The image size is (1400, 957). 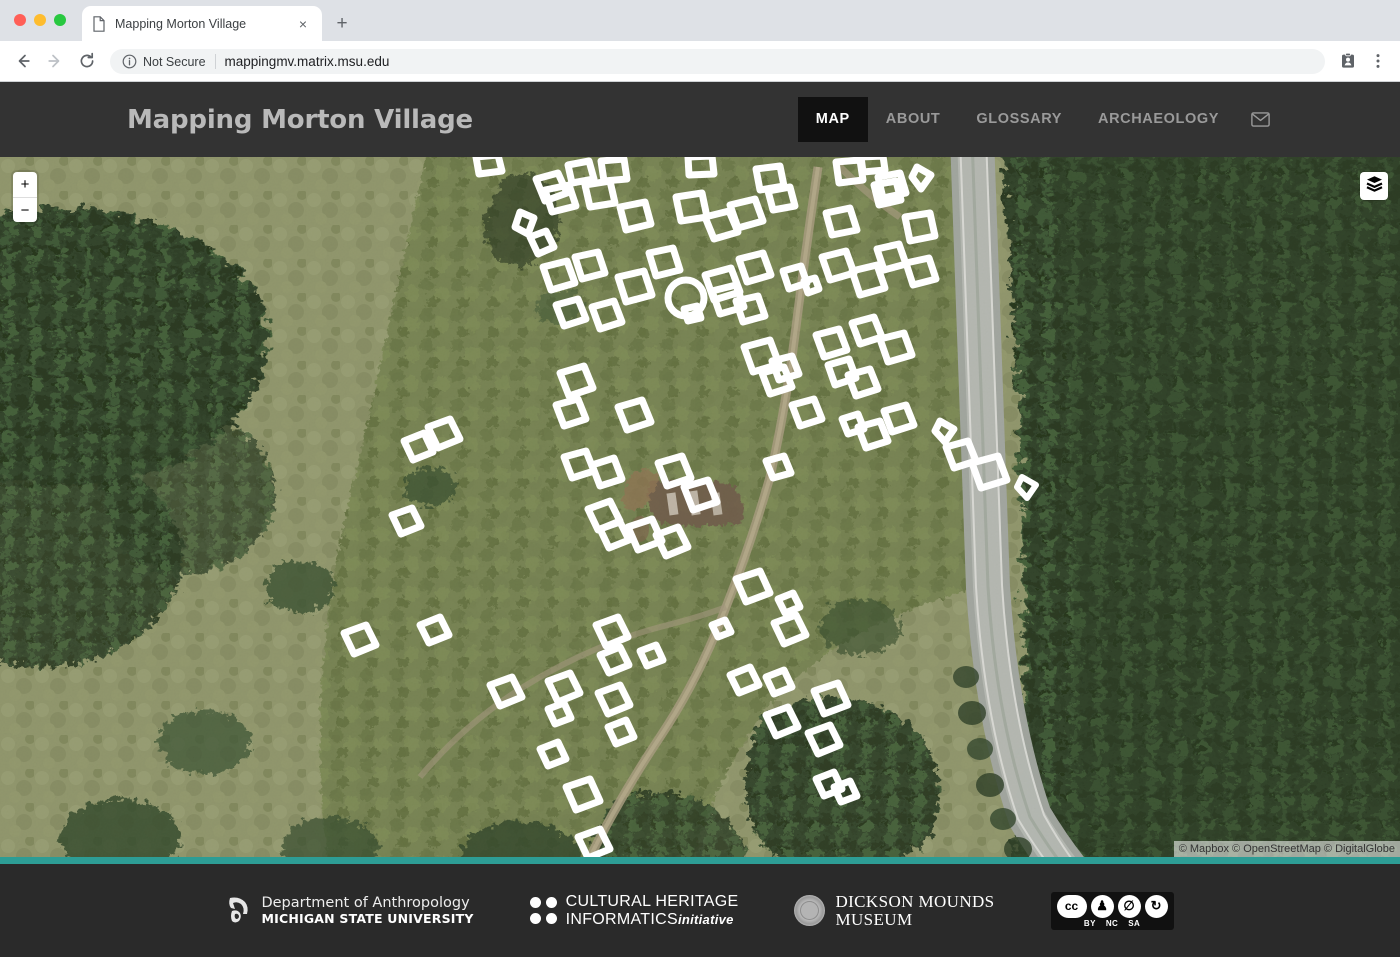 I want to click on cc-sa-icon: ↻, so click(x=1156, y=906).